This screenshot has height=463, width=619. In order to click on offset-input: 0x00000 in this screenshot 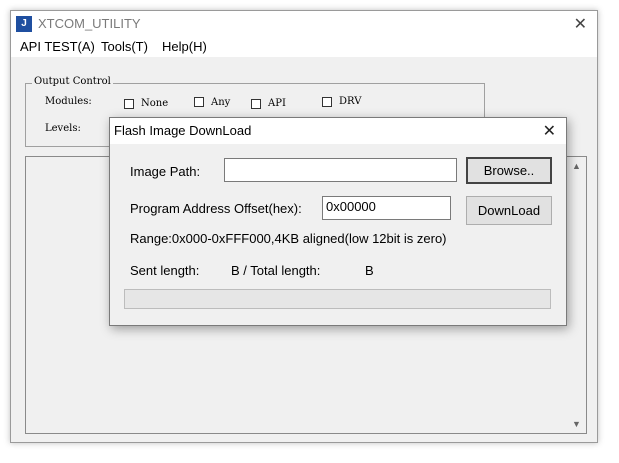, I will do `click(386, 208)`.